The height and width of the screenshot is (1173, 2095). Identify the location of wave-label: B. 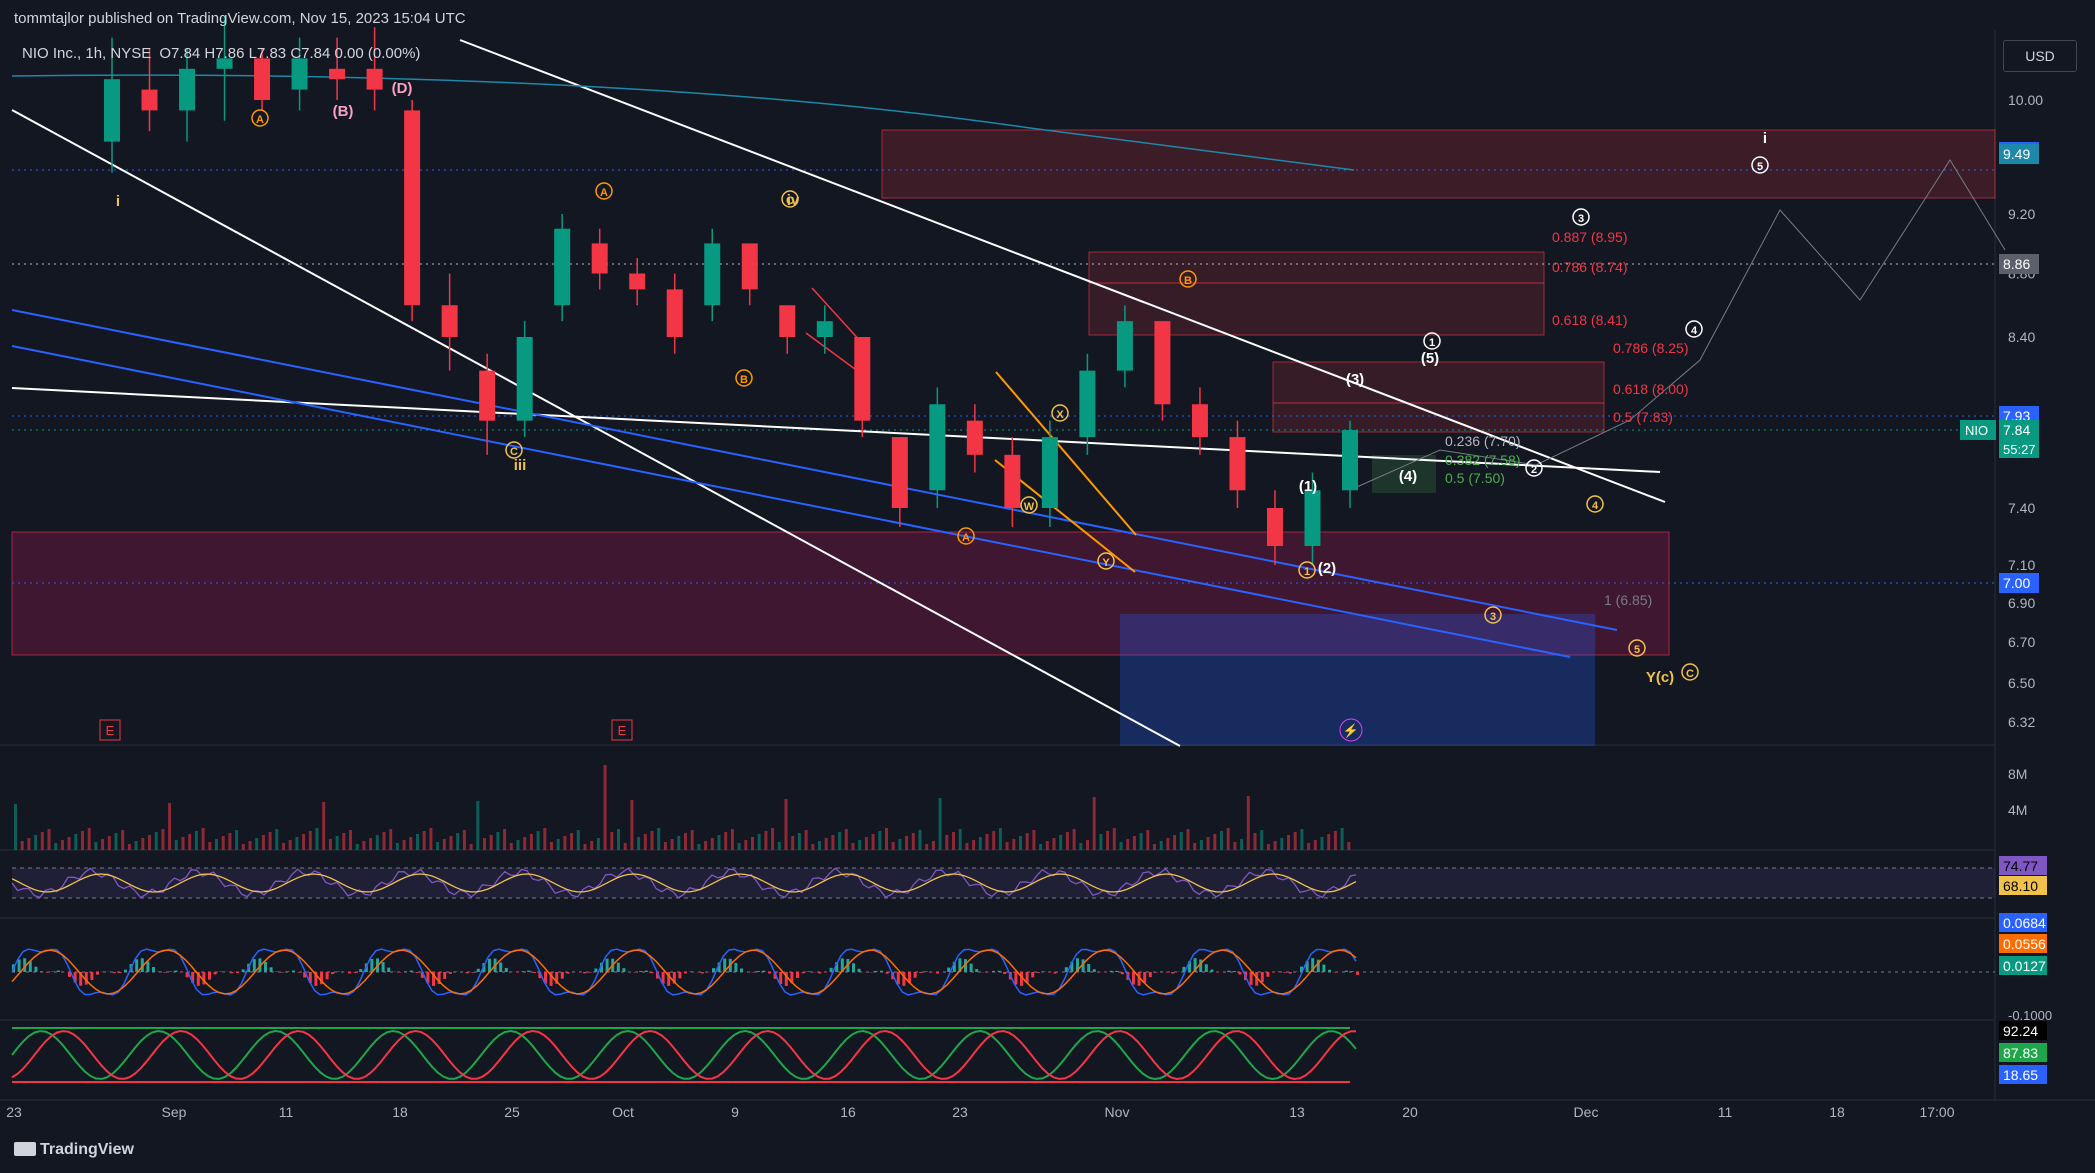
(1188, 281).